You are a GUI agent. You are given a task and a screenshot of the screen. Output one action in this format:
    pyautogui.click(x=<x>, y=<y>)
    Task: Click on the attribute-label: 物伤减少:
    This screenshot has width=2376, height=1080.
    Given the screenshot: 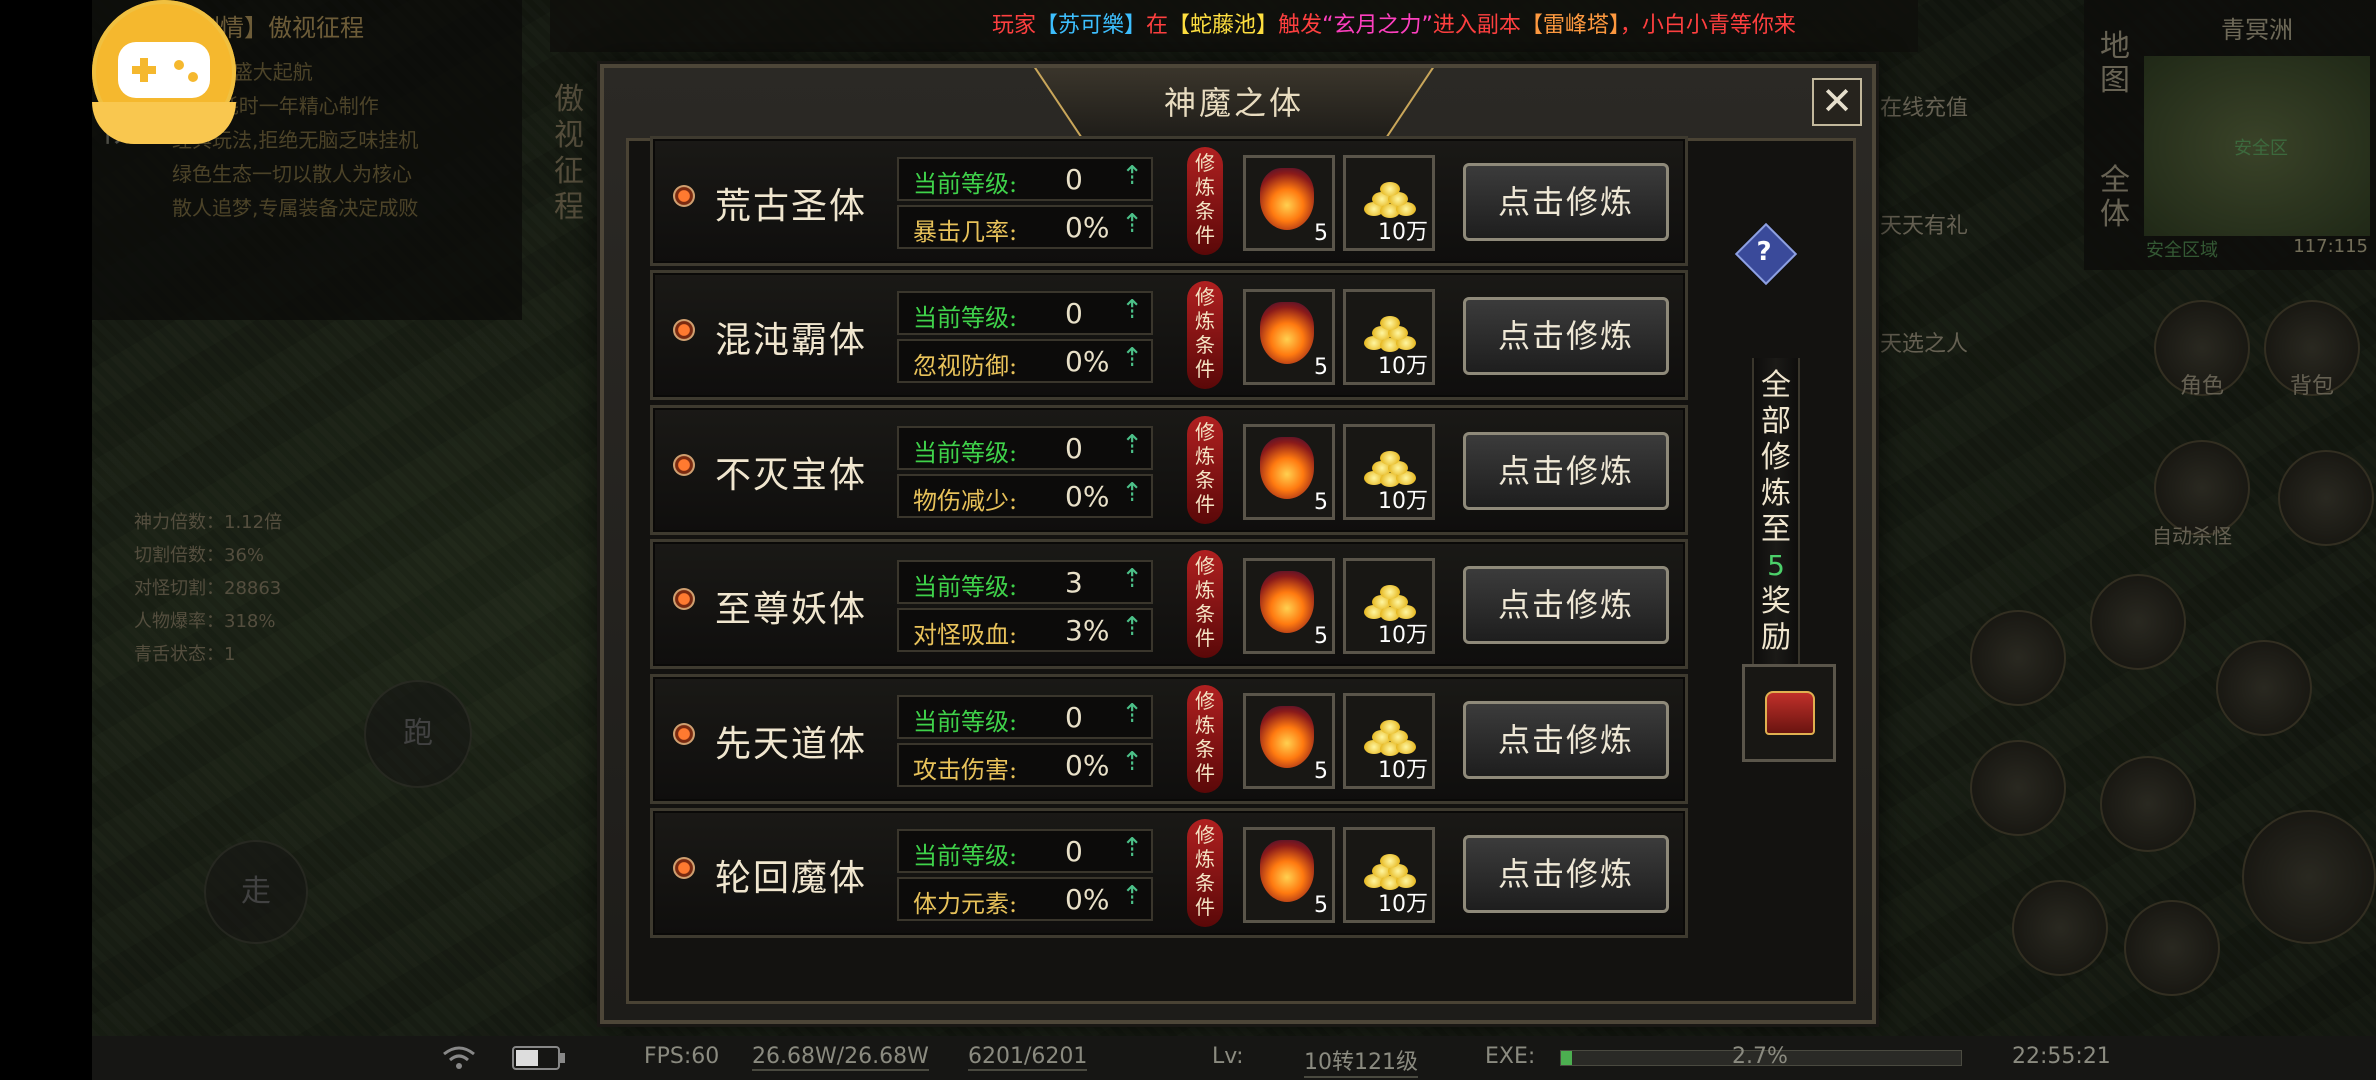 What is the action you would take?
    pyautogui.click(x=965, y=501)
    